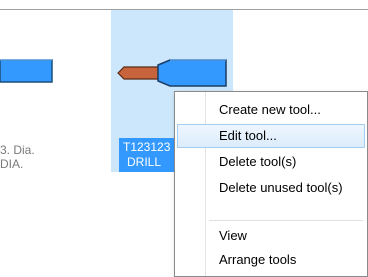 This screenshot has height=277, width=368. What do you see at coordinates (144, 162) in the screenshot?
I see `selected-tool-label-line2: DRILL` at bounding box center [144, 162].